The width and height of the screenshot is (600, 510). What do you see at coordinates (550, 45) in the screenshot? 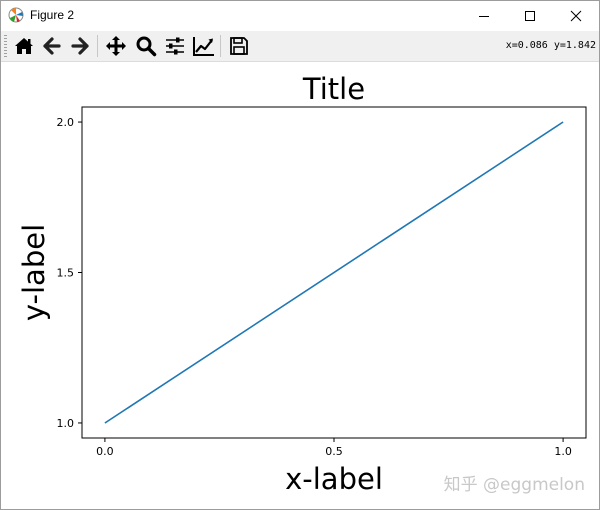
I see `cursor-coordinates: x=0.086 y=1.842` at bounding box center [550, 45].